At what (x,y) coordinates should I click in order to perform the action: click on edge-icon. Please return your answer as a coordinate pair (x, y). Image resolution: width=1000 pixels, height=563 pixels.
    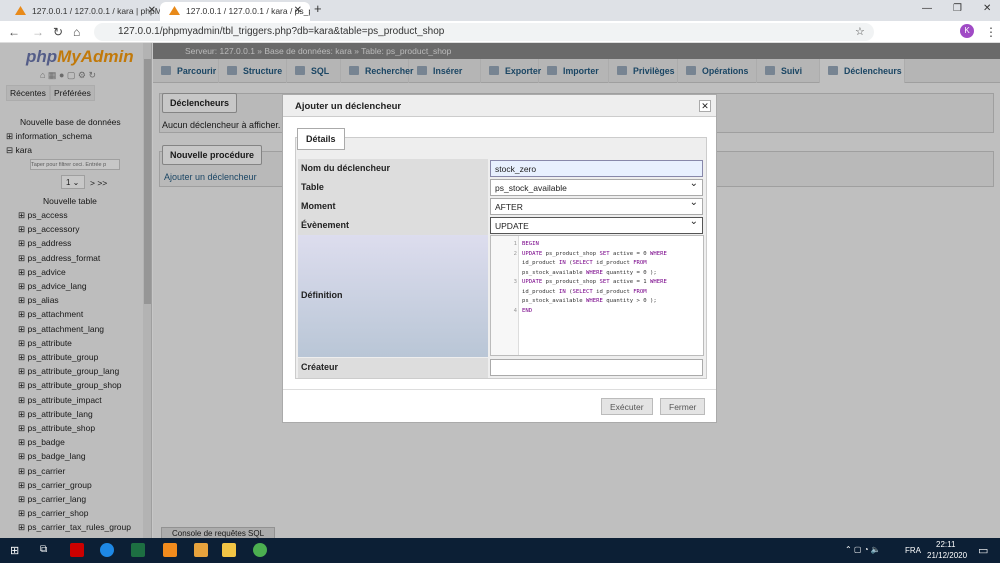
    Looking at the image, I should click on (107, 550).